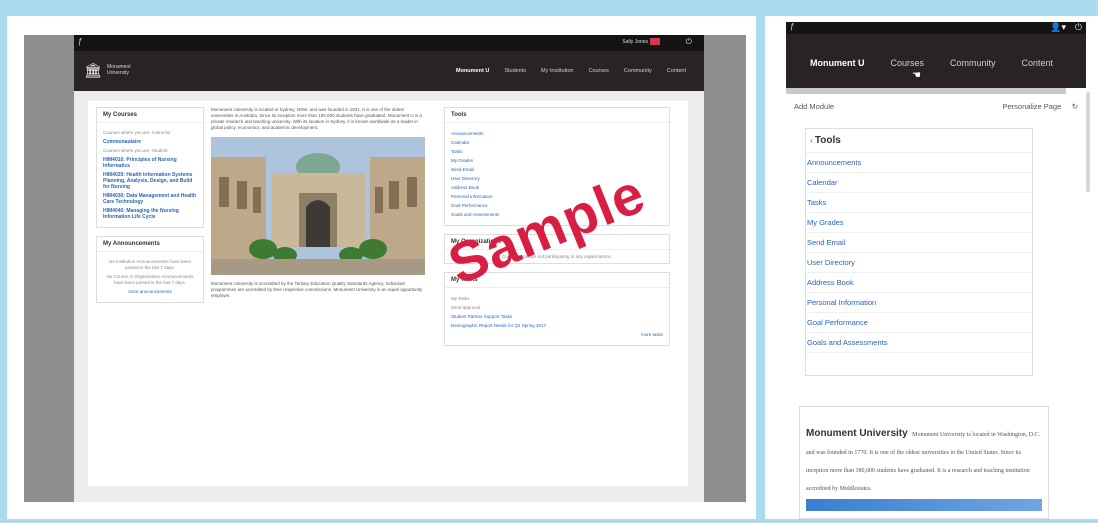 The height and width of the screenshot is (523, 1098). I want to click on tool-link: User Directory, so click(919, 263).